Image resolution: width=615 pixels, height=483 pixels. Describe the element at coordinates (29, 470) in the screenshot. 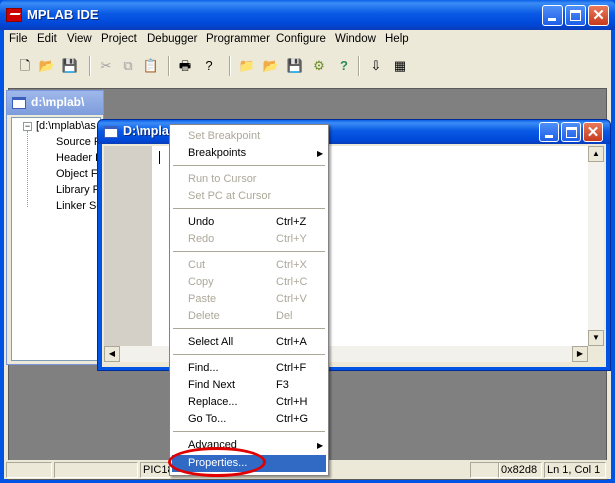

I see `status-pane-empty` at that location.